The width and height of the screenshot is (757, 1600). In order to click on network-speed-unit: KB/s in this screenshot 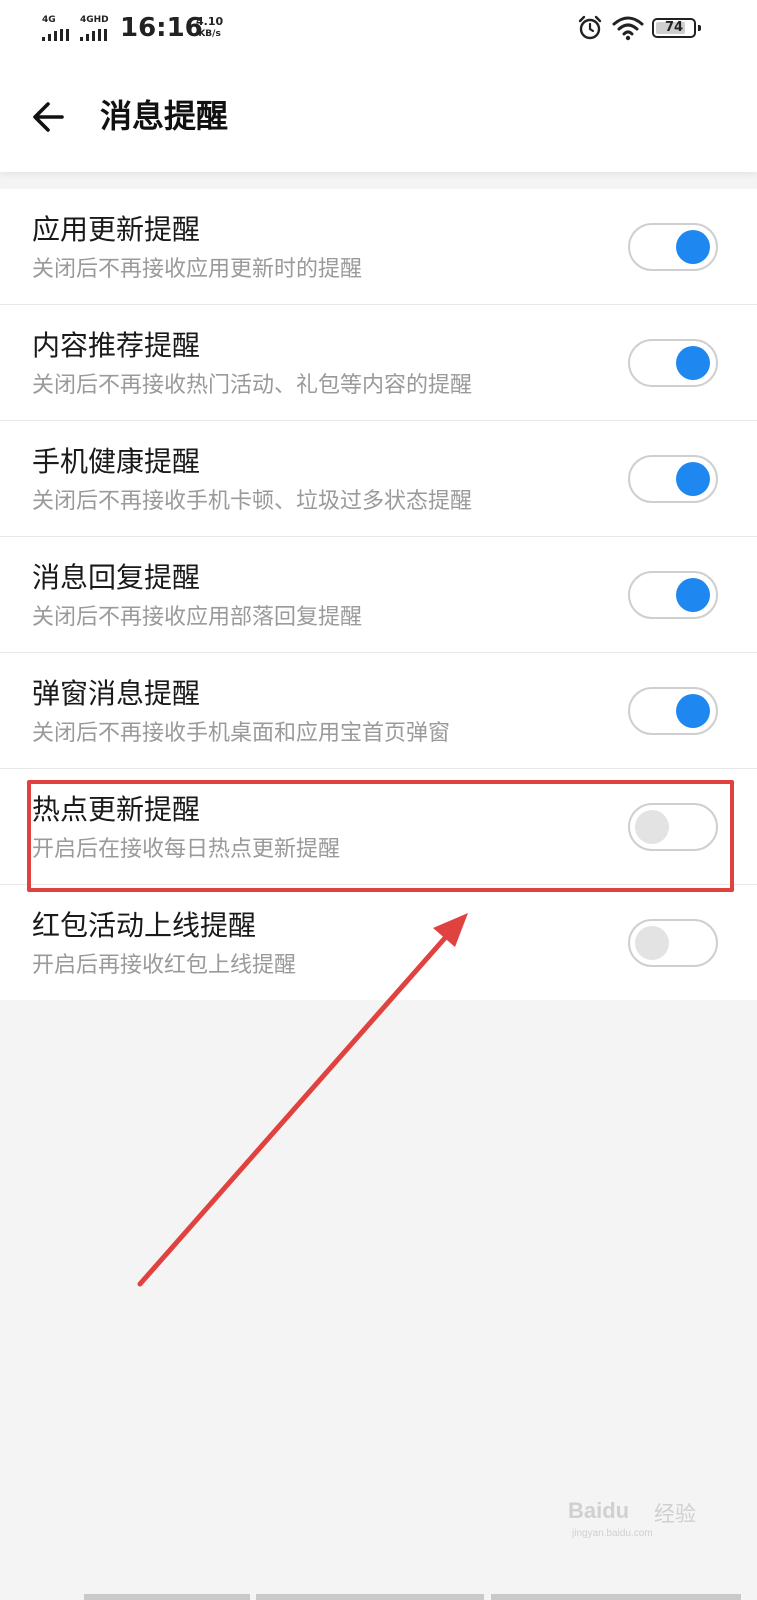, I will do `click(209, 34)`.